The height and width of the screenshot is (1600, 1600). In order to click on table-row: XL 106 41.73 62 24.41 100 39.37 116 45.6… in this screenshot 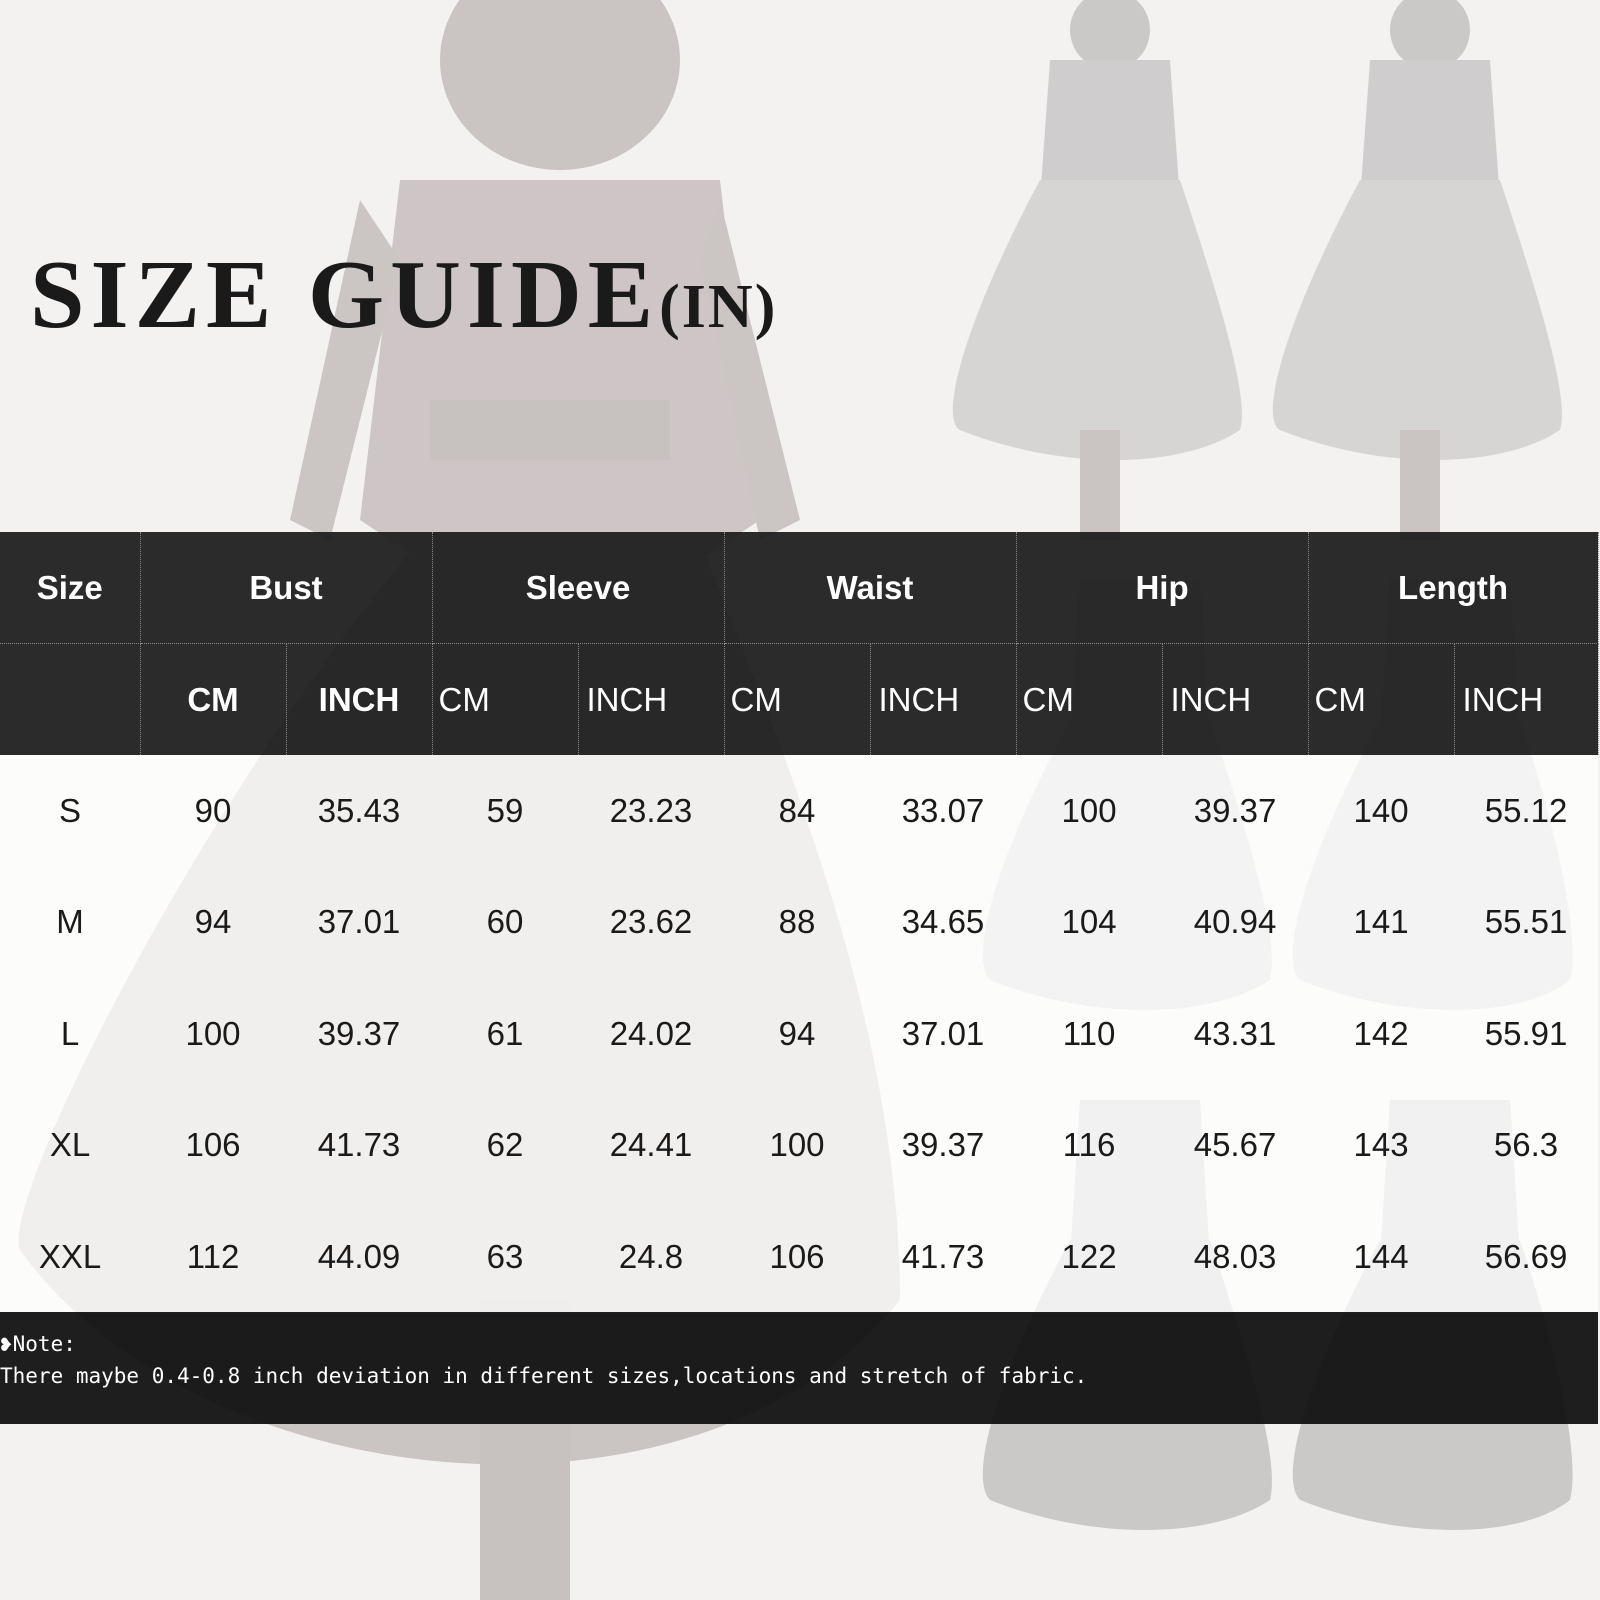, I will do `click(799, 1145)`.